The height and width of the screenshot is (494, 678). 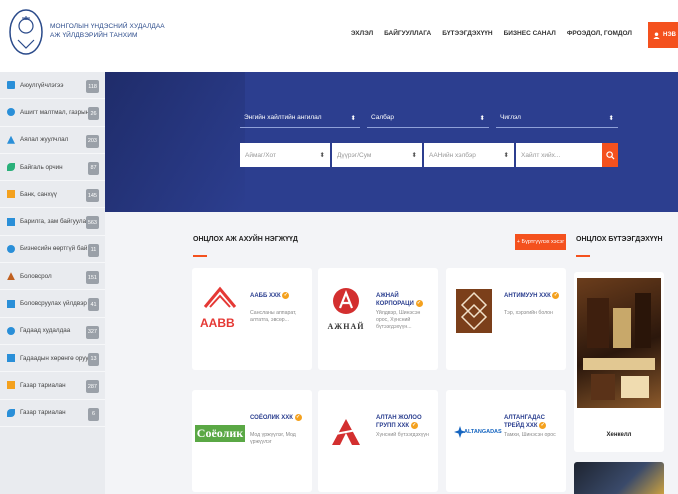 I want to click on sidebar-item: Гадаадын хөрөнгө оруу... 13, so click(x=52, y=359).